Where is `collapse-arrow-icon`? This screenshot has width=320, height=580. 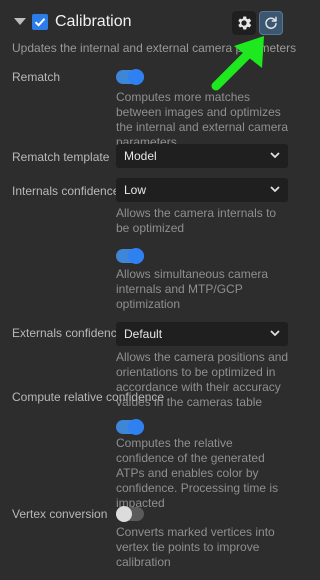 collapse-arrow-icon is located at coordinates (20, 21).